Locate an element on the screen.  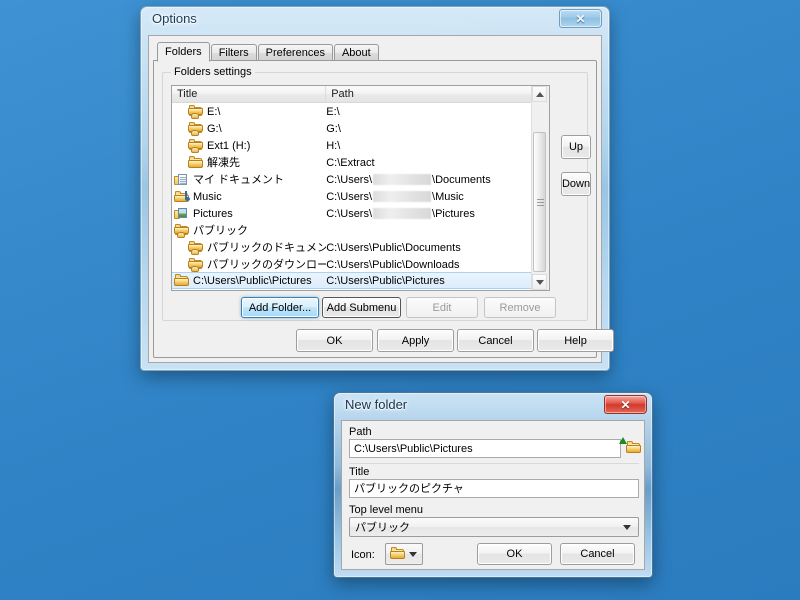
row-path-cell: E:\ is located at coordinates (437, 112).